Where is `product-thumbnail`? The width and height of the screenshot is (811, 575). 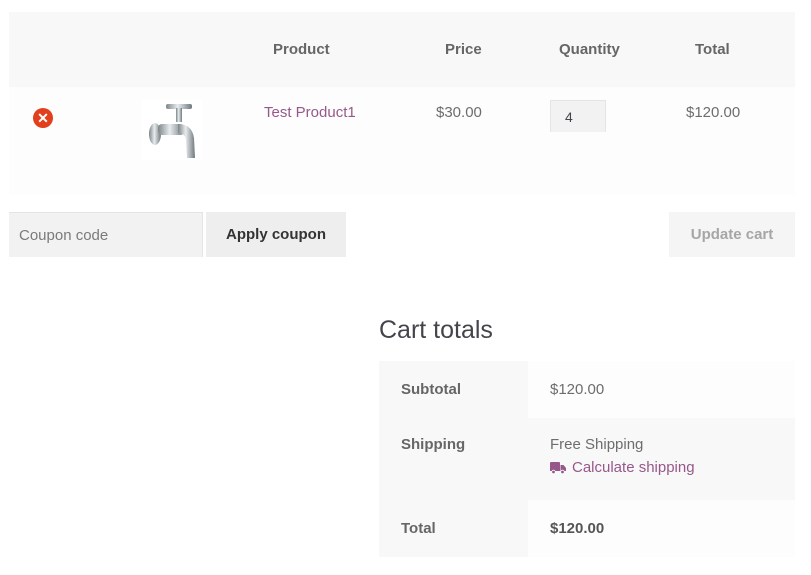 product-thumbnail is located at coordinates (172, 130).